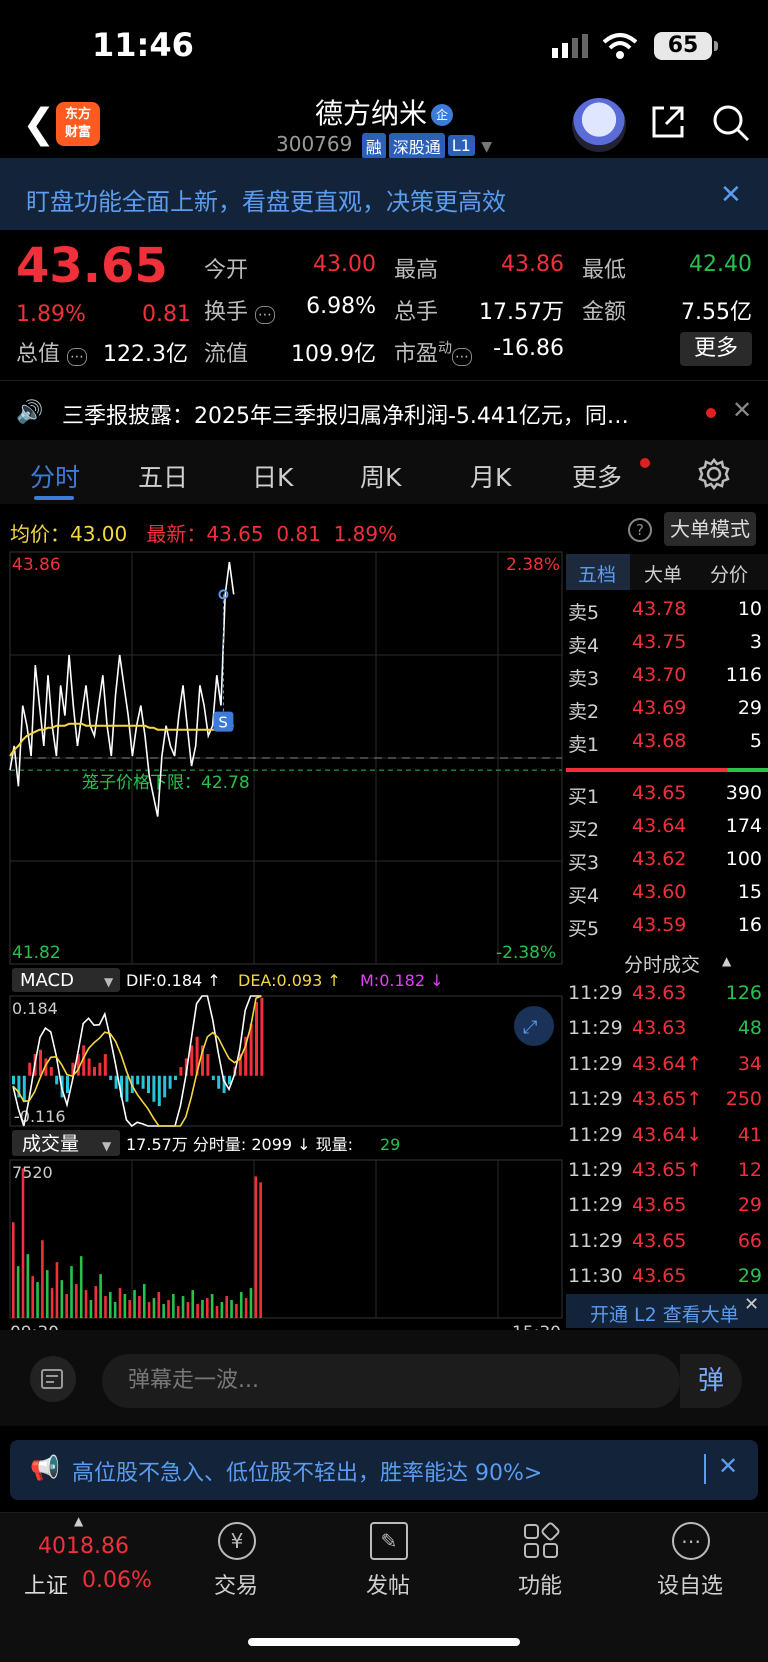 The height and width of the screenshot is (1662, 768). Describe the element at coordinates (46, 1584) in the screenshot. I see `index-name: 上证` at that location.